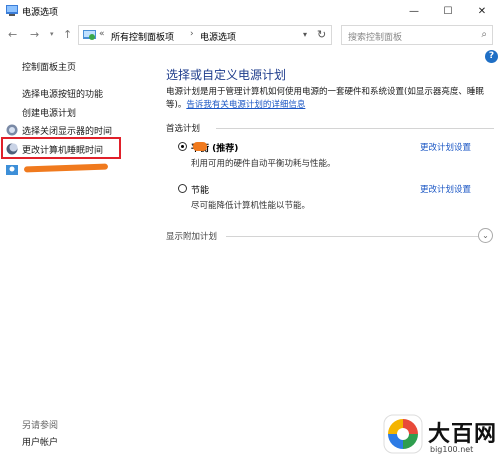 Image resolution: width=500 pixels, height=461 pixels. What do you see at coordinates (414, 11) in the screenshot?
I see `minimize-button: —` at bounding box center [414, 11].